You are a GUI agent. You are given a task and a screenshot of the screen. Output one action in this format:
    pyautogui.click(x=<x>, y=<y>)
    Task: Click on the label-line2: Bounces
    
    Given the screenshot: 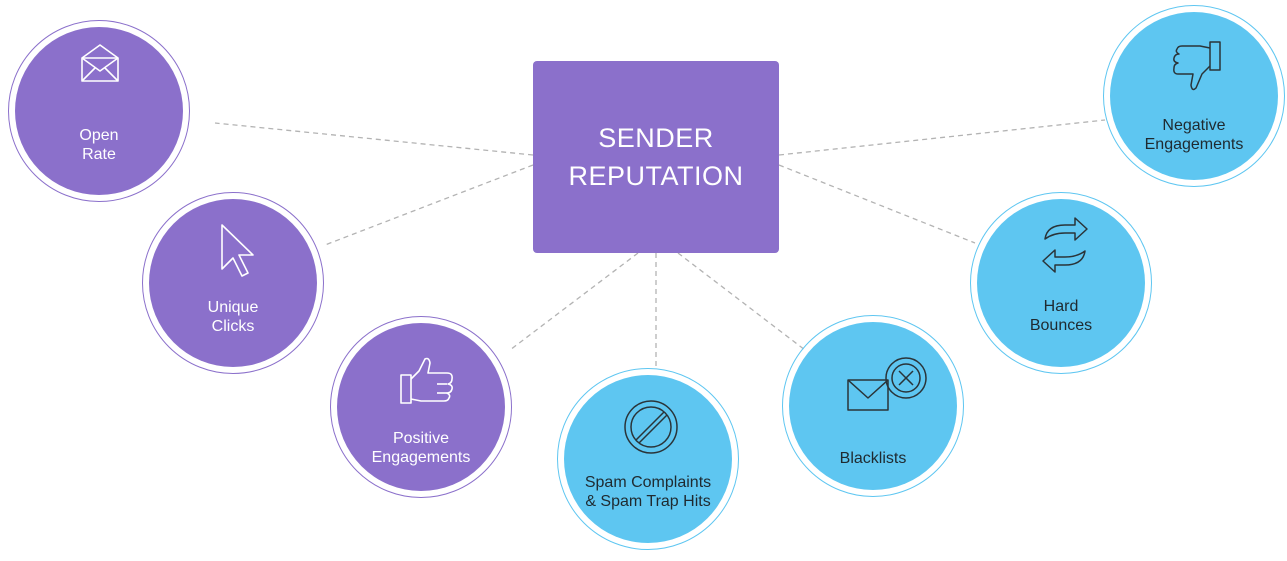 What is the action you would take?
    pyautogui.click(x=1061, y=325)
    